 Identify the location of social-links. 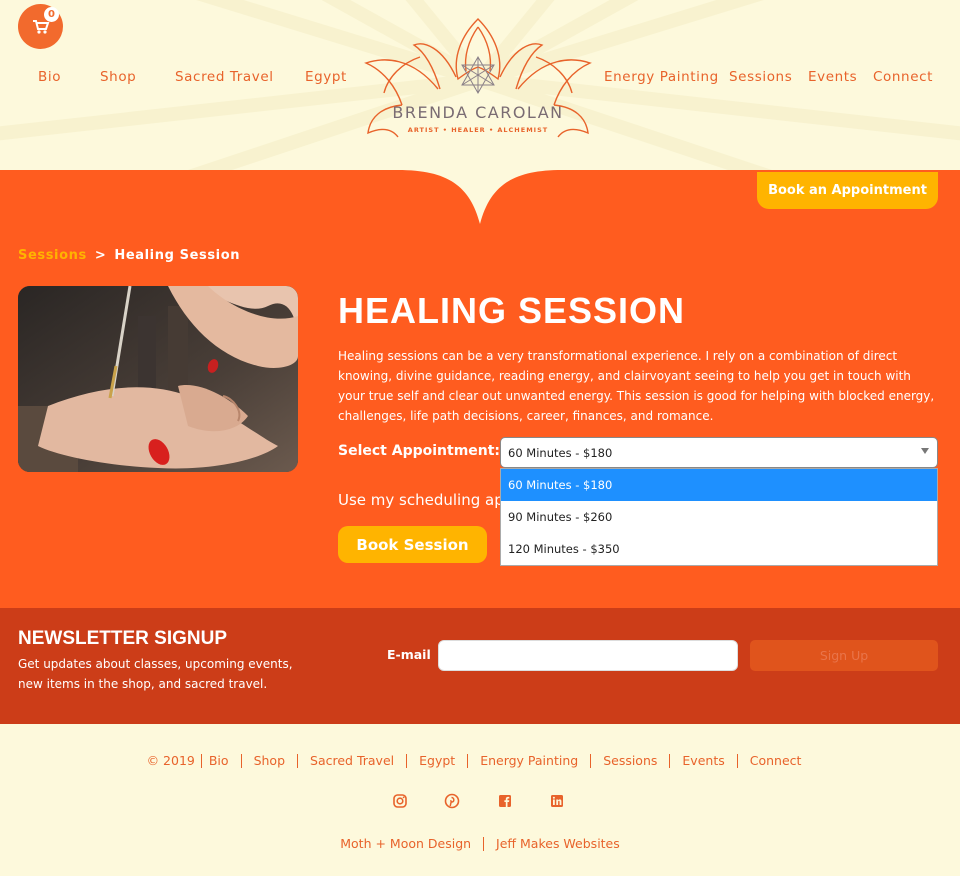
(482, 801).